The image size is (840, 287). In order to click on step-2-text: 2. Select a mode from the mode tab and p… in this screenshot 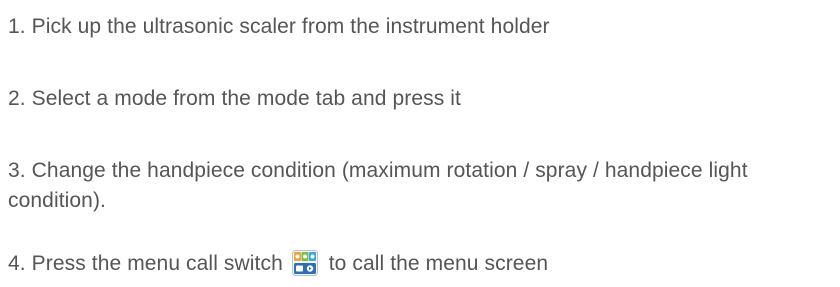, I will do `click(234, 98)`.